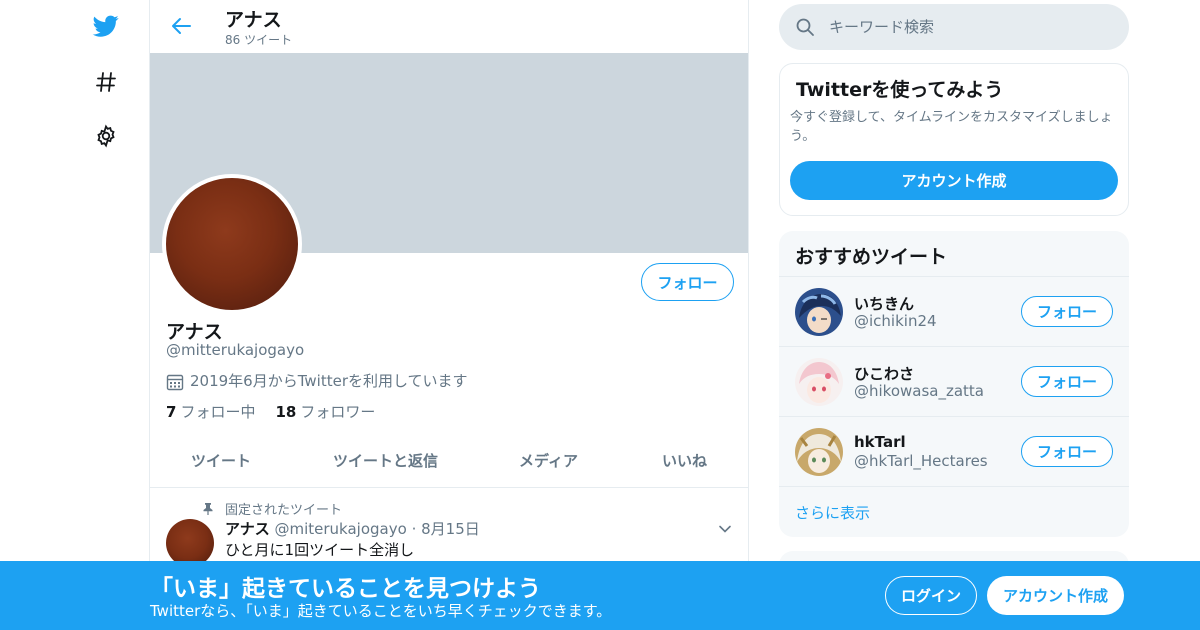 The width and height of the screenshot is (1200, 630). I want to click on tweet-count: 86 ツイート, so click(259, 40).